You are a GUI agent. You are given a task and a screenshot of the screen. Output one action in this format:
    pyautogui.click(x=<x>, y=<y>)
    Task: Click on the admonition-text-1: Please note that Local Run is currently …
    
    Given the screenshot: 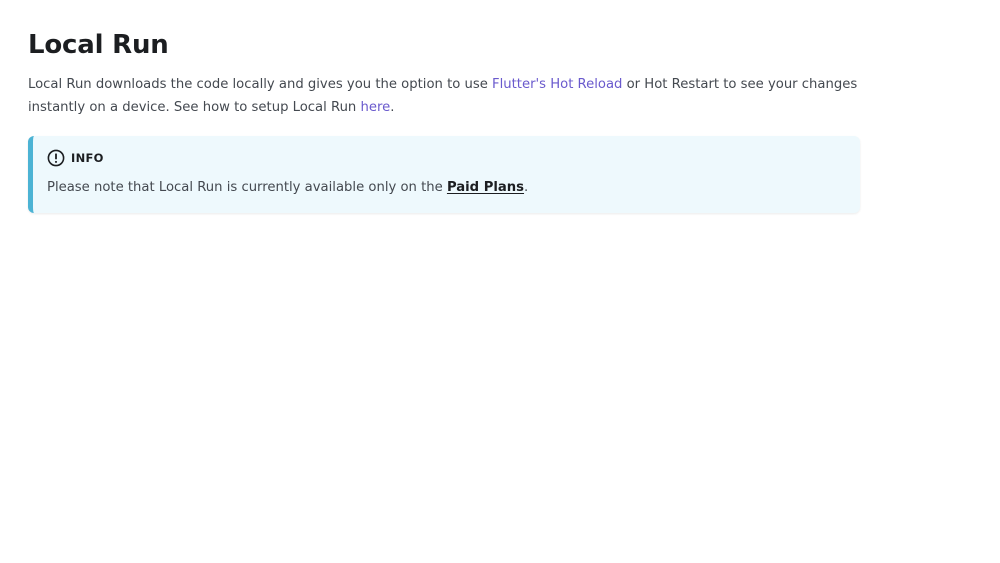 What is the action you would take?
    pyautogui.click(x=247, y=187)
    